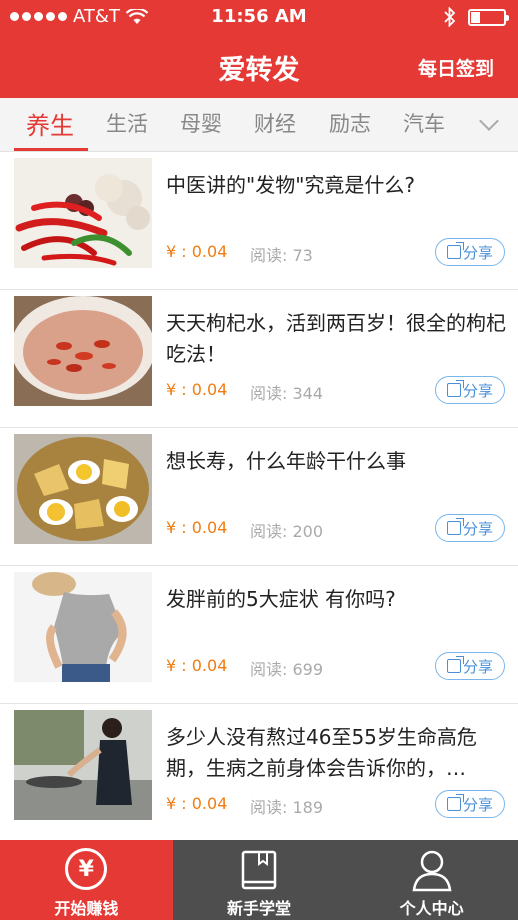 The height and width of the screenshot is (920, 518). I want to click on tab-health: 养生, so click(50, 128).